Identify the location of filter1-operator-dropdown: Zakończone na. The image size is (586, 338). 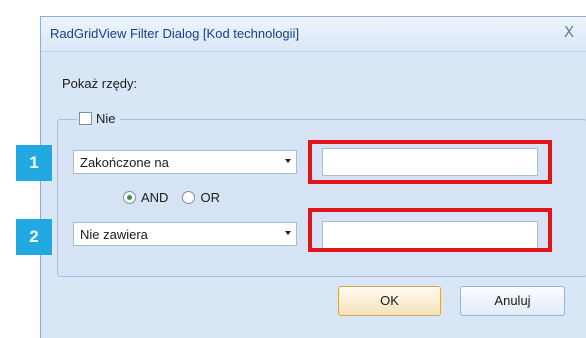
(185, 162).